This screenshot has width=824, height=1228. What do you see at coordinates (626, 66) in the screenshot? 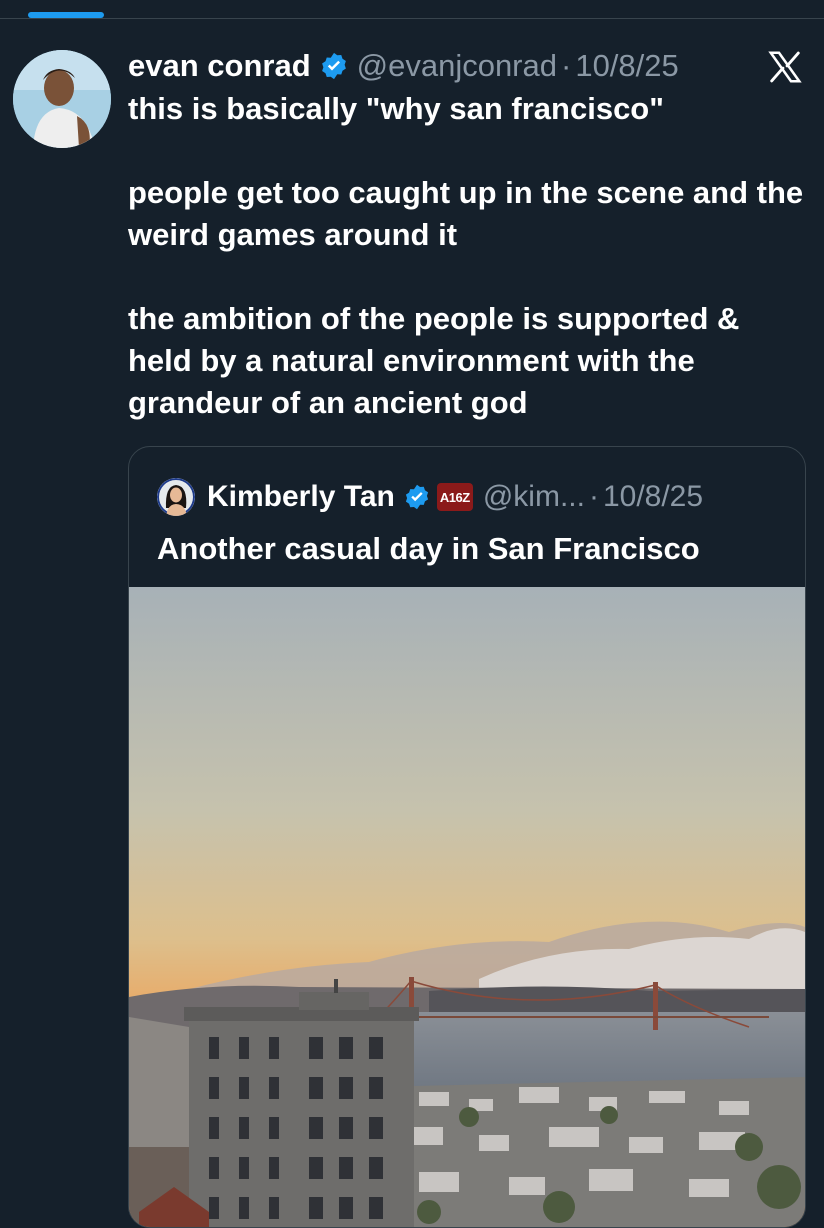
I see `tweet-date: 10/8/25` at bounding box center [626, 66].